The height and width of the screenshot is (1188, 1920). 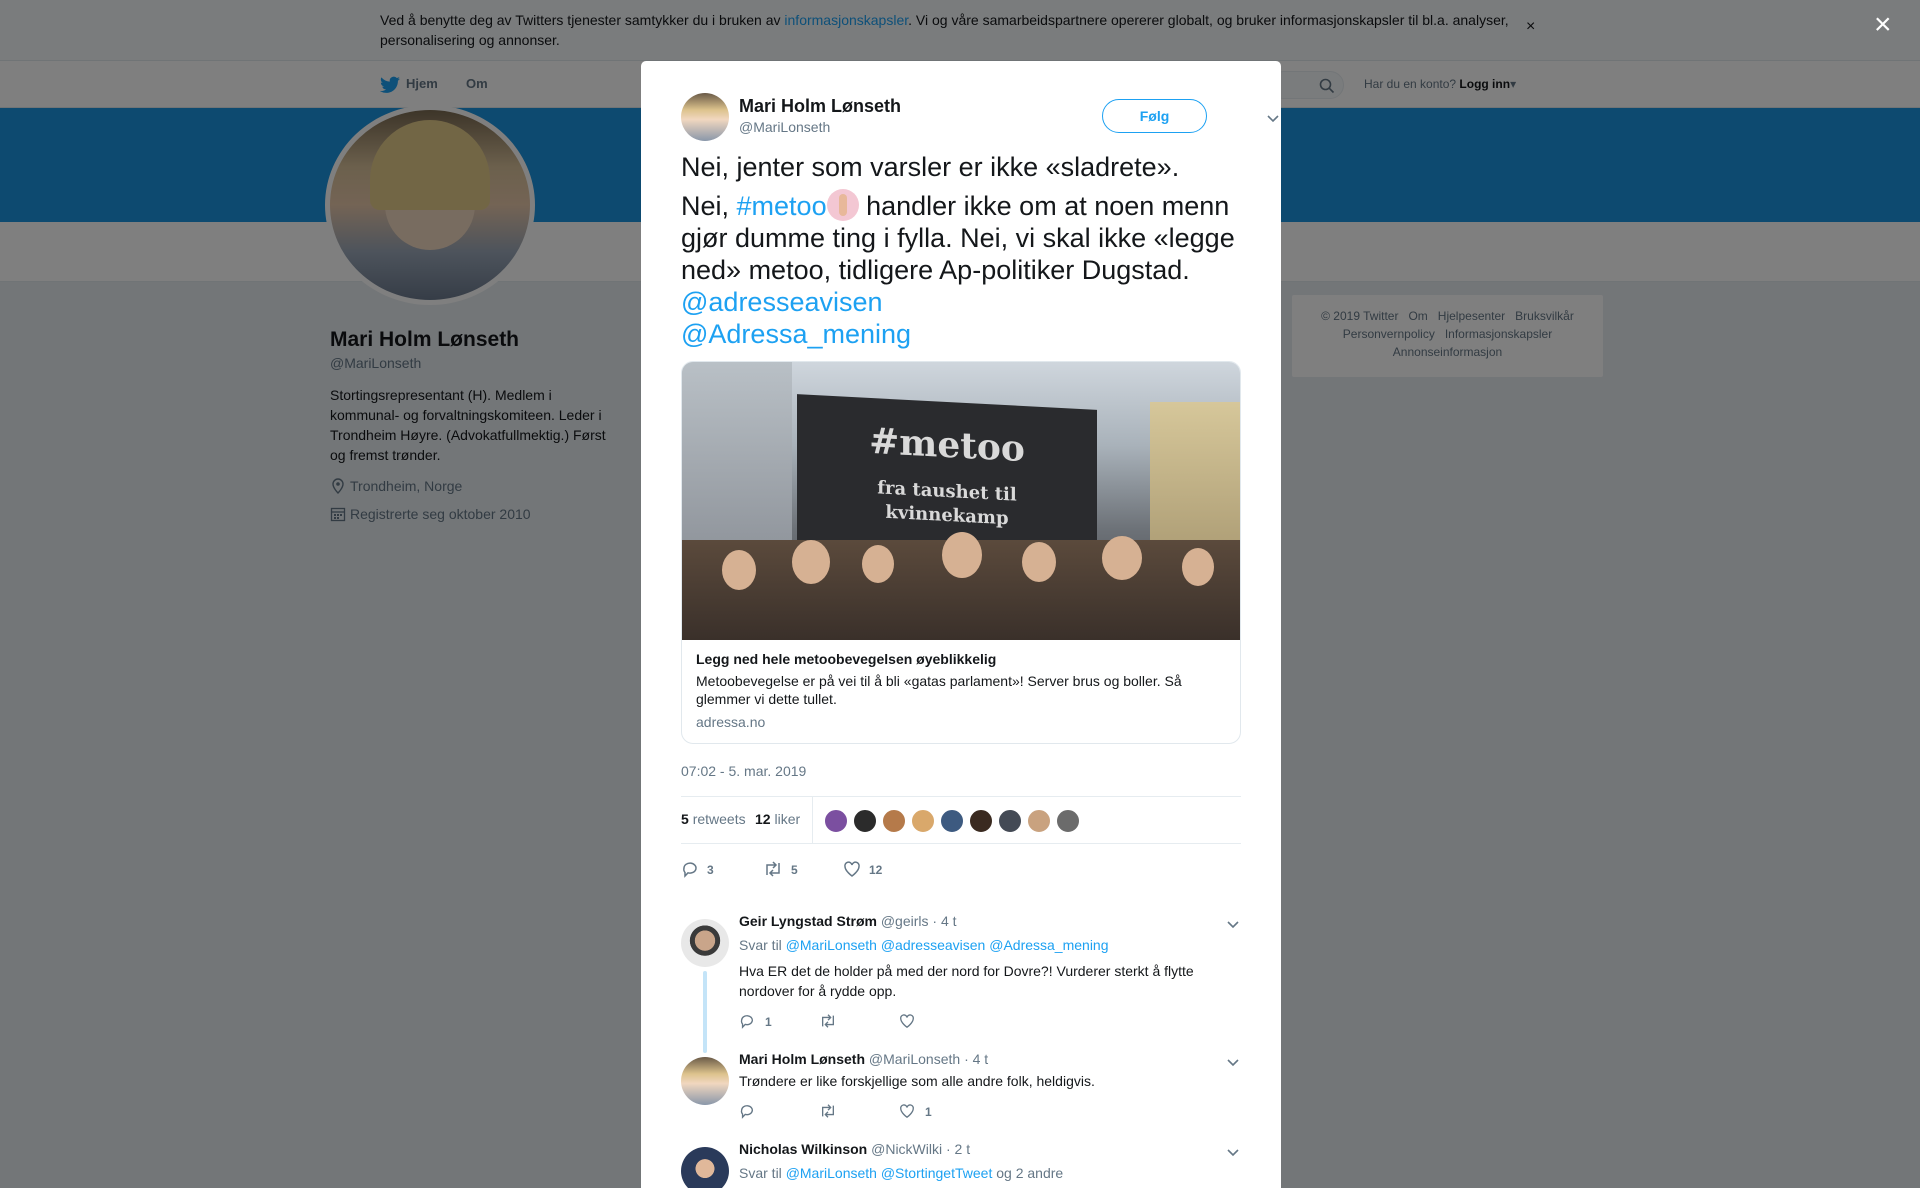 What do you see at coordinates (784, 127) in the screenshot?
I see `author-handle: @MariLonseth` at bounding box center [784, 127].